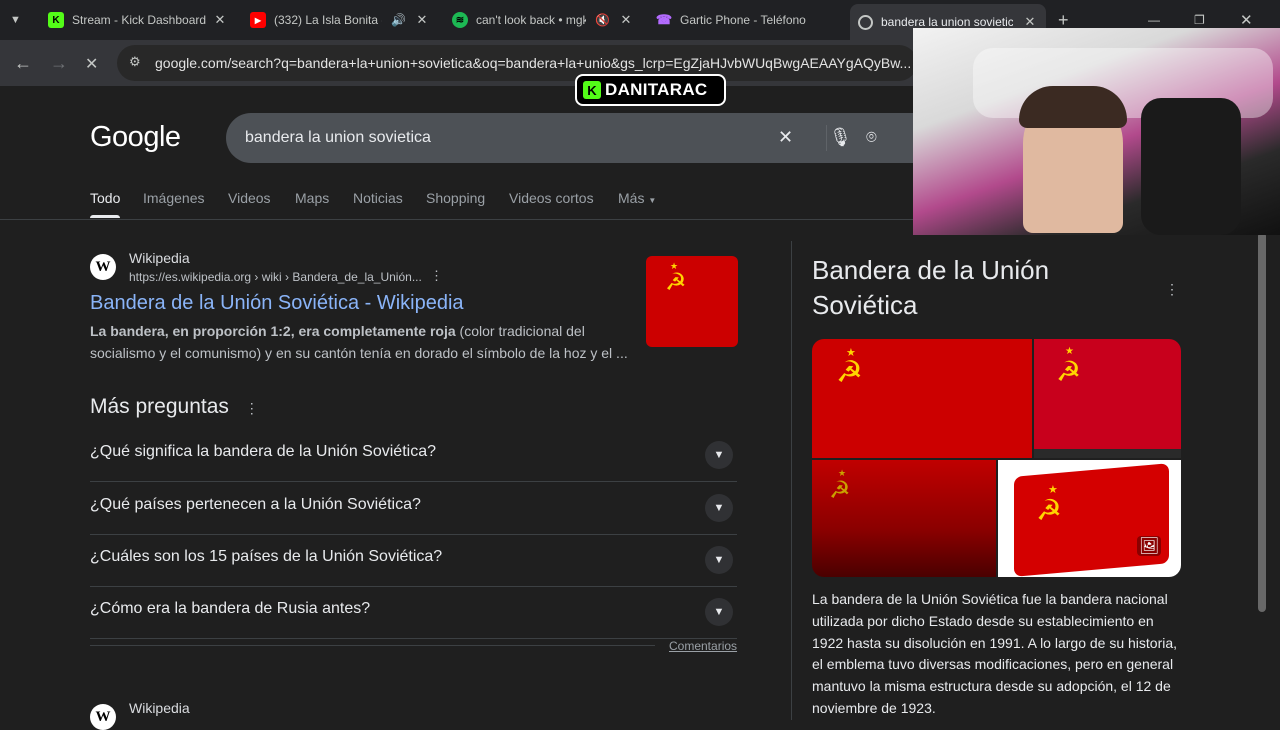  I want to click on caret-down-icon: ▼, so click(652, 200).